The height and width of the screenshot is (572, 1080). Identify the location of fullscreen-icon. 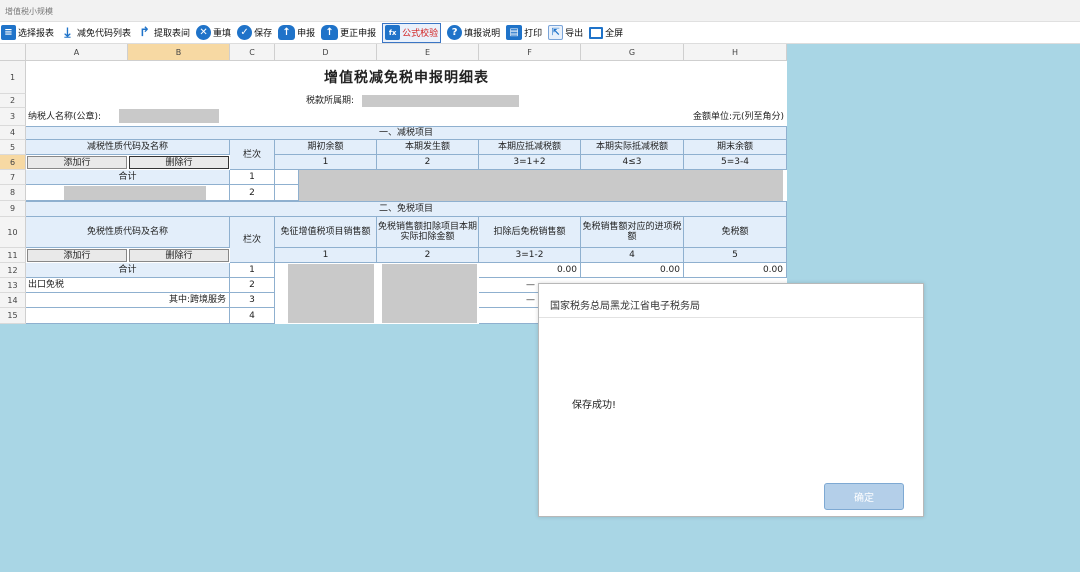
(596, 32).